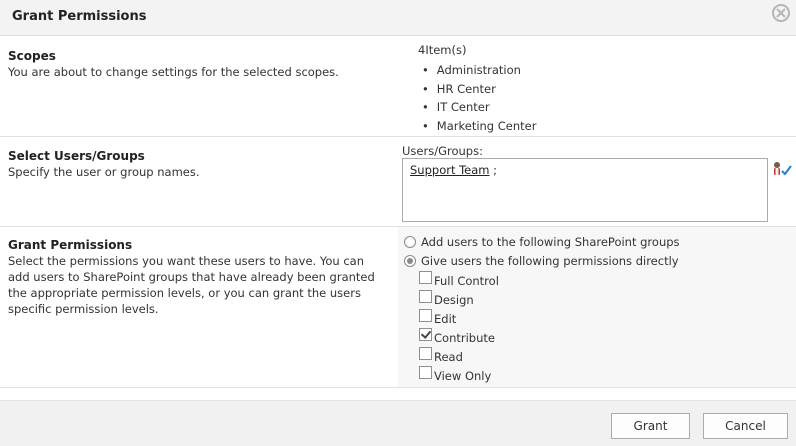 This screenshot has height=446, width=796. What do you see at coordinates (463, 375) in the screenshot?
I see `permission-label: View Only` at bounding box center [463, 375].